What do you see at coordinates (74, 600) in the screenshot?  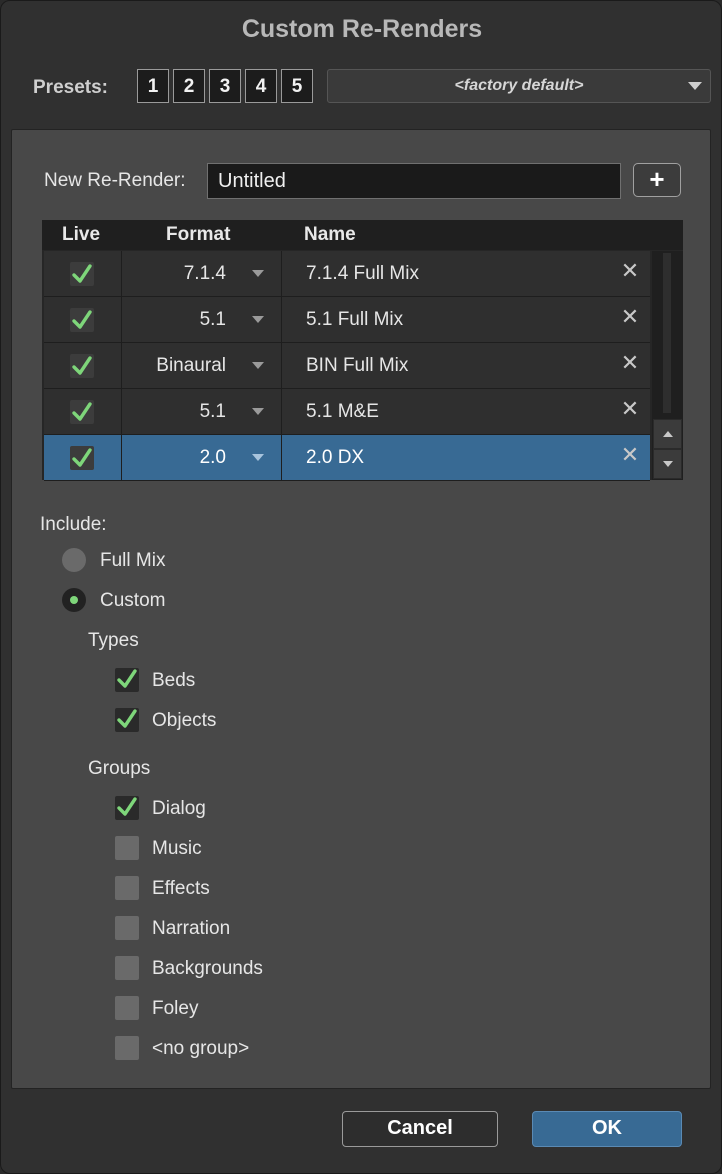 I see `custom-radio` at bounding box center [74, 600].